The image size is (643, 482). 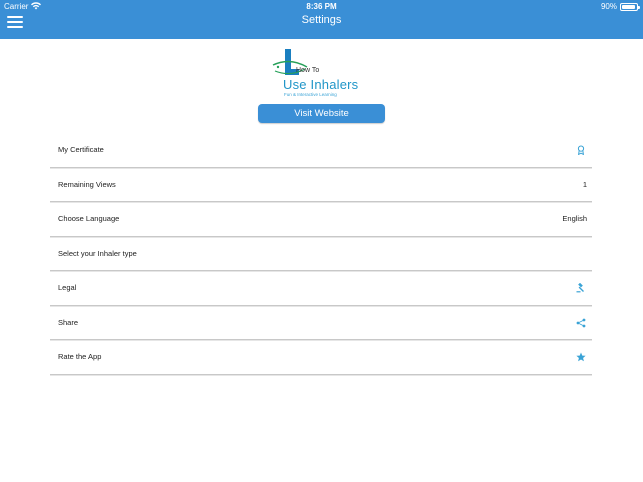 I want to click on row-label: Choose Language, so click(x=89, y=218).